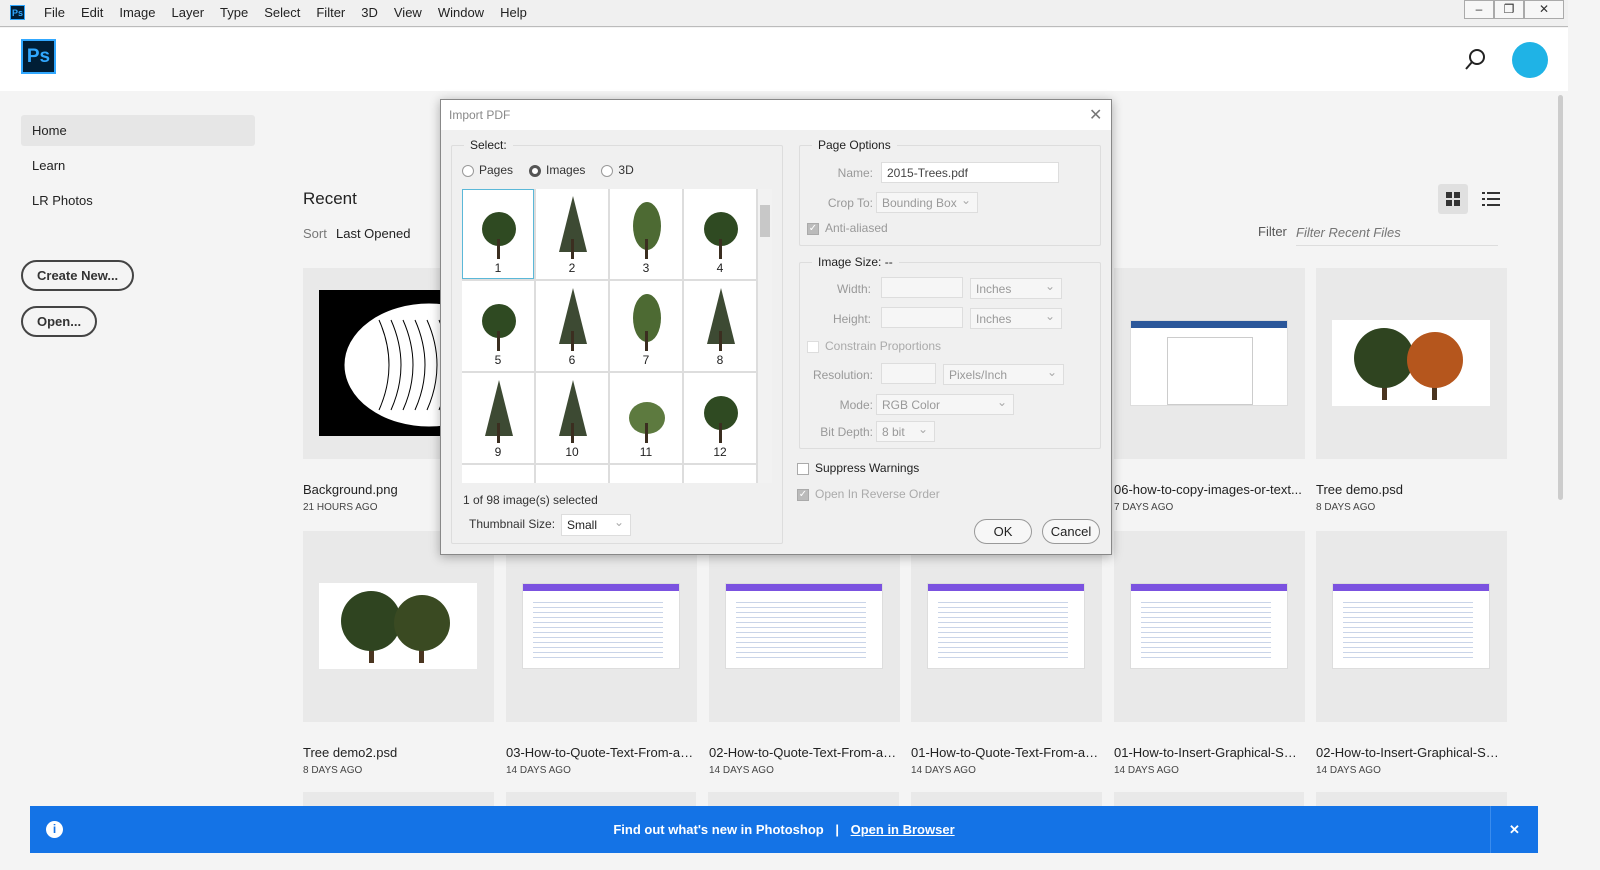  What do you see at coordinates (498, 418) in the screenshot?
I see `pdf-image-thumbnail: 9` at bounding box center [498, 418].